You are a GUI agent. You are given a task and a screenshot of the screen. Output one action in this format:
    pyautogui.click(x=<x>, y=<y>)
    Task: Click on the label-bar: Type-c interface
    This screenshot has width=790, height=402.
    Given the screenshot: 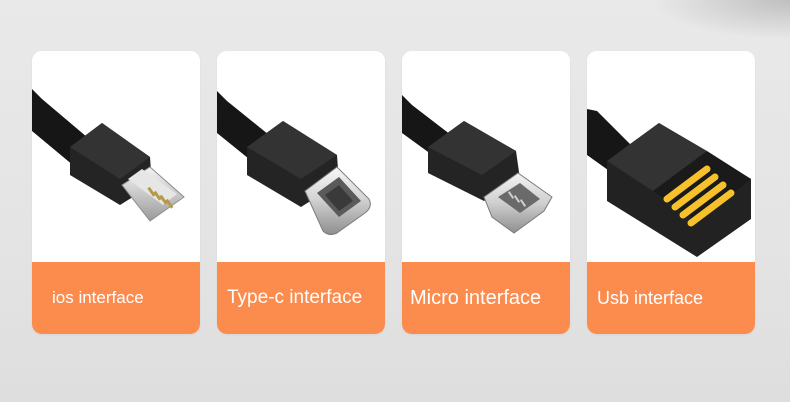 What is the action you would take?
    pyautogui.click(x=301, y=298)
    